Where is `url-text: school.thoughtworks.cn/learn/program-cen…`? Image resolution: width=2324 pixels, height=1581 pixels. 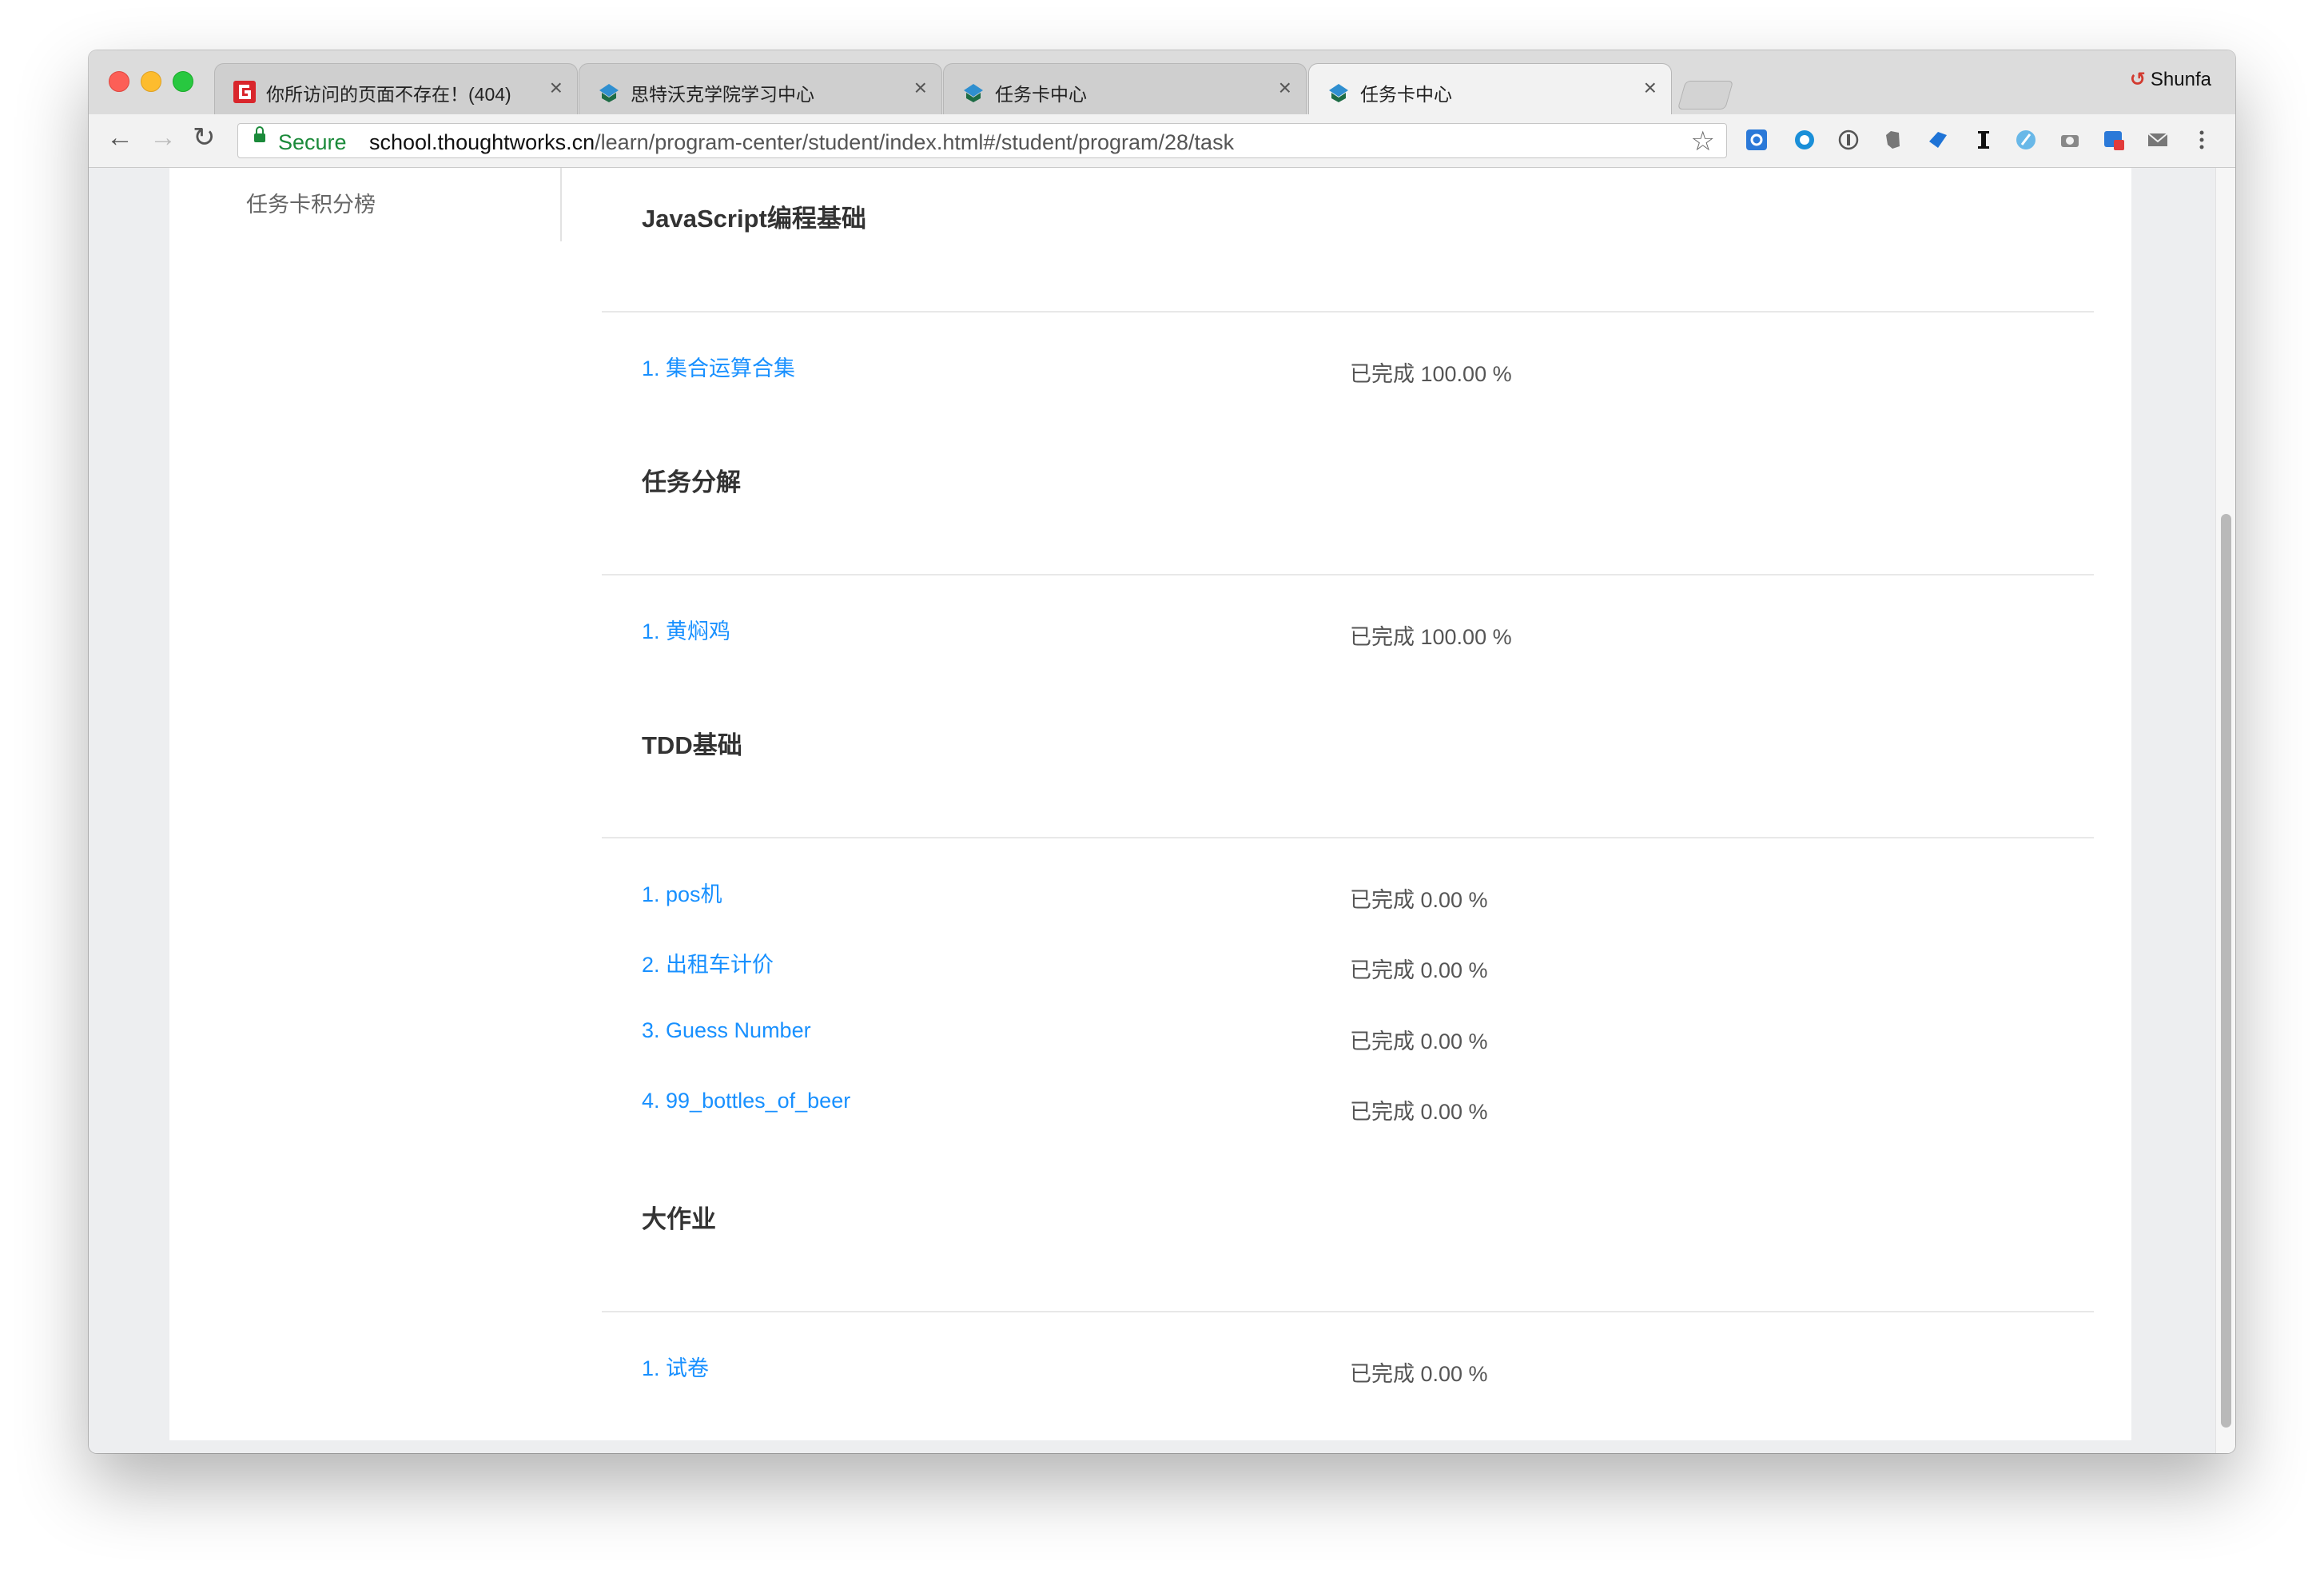
url-text: school.thoughtworks.cn/learn/program-cen… is located at coordinates (801, 143).